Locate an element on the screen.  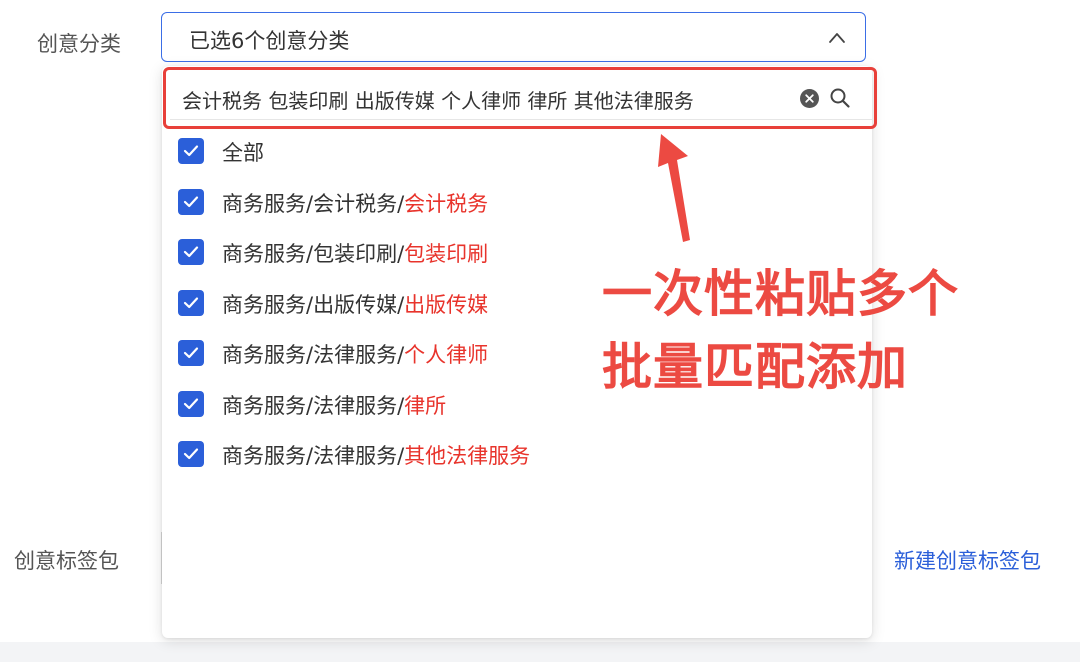
category-option-label: 商务服务/包装印刷/包装印刷 is located at coordinates (355, 253).